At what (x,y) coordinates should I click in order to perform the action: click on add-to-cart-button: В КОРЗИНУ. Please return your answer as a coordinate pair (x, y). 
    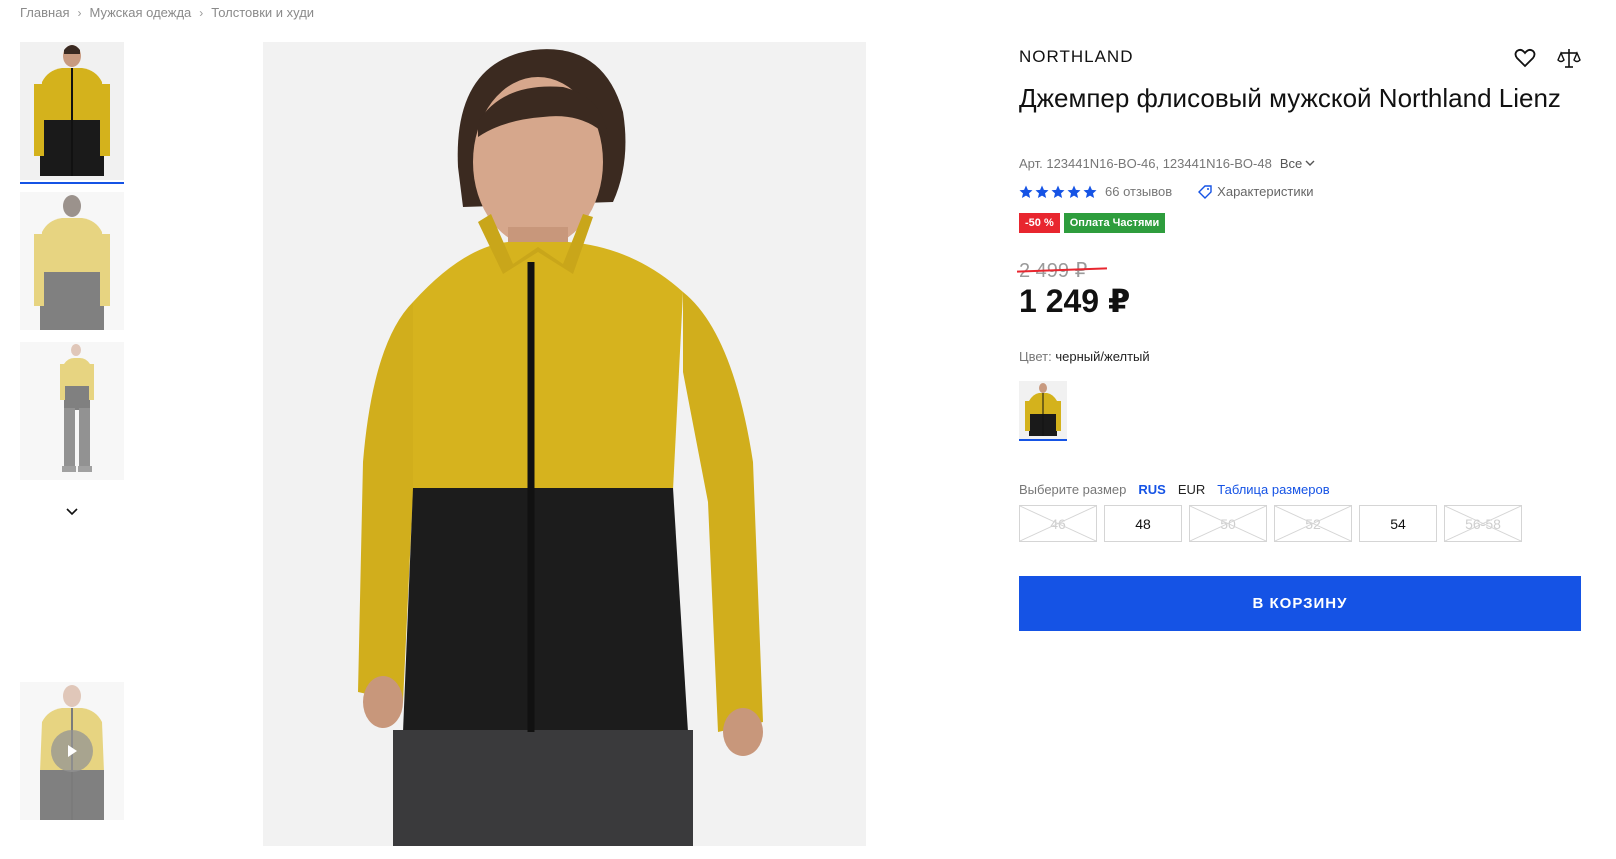
    Looking at the image, I should click on (1300, 603).